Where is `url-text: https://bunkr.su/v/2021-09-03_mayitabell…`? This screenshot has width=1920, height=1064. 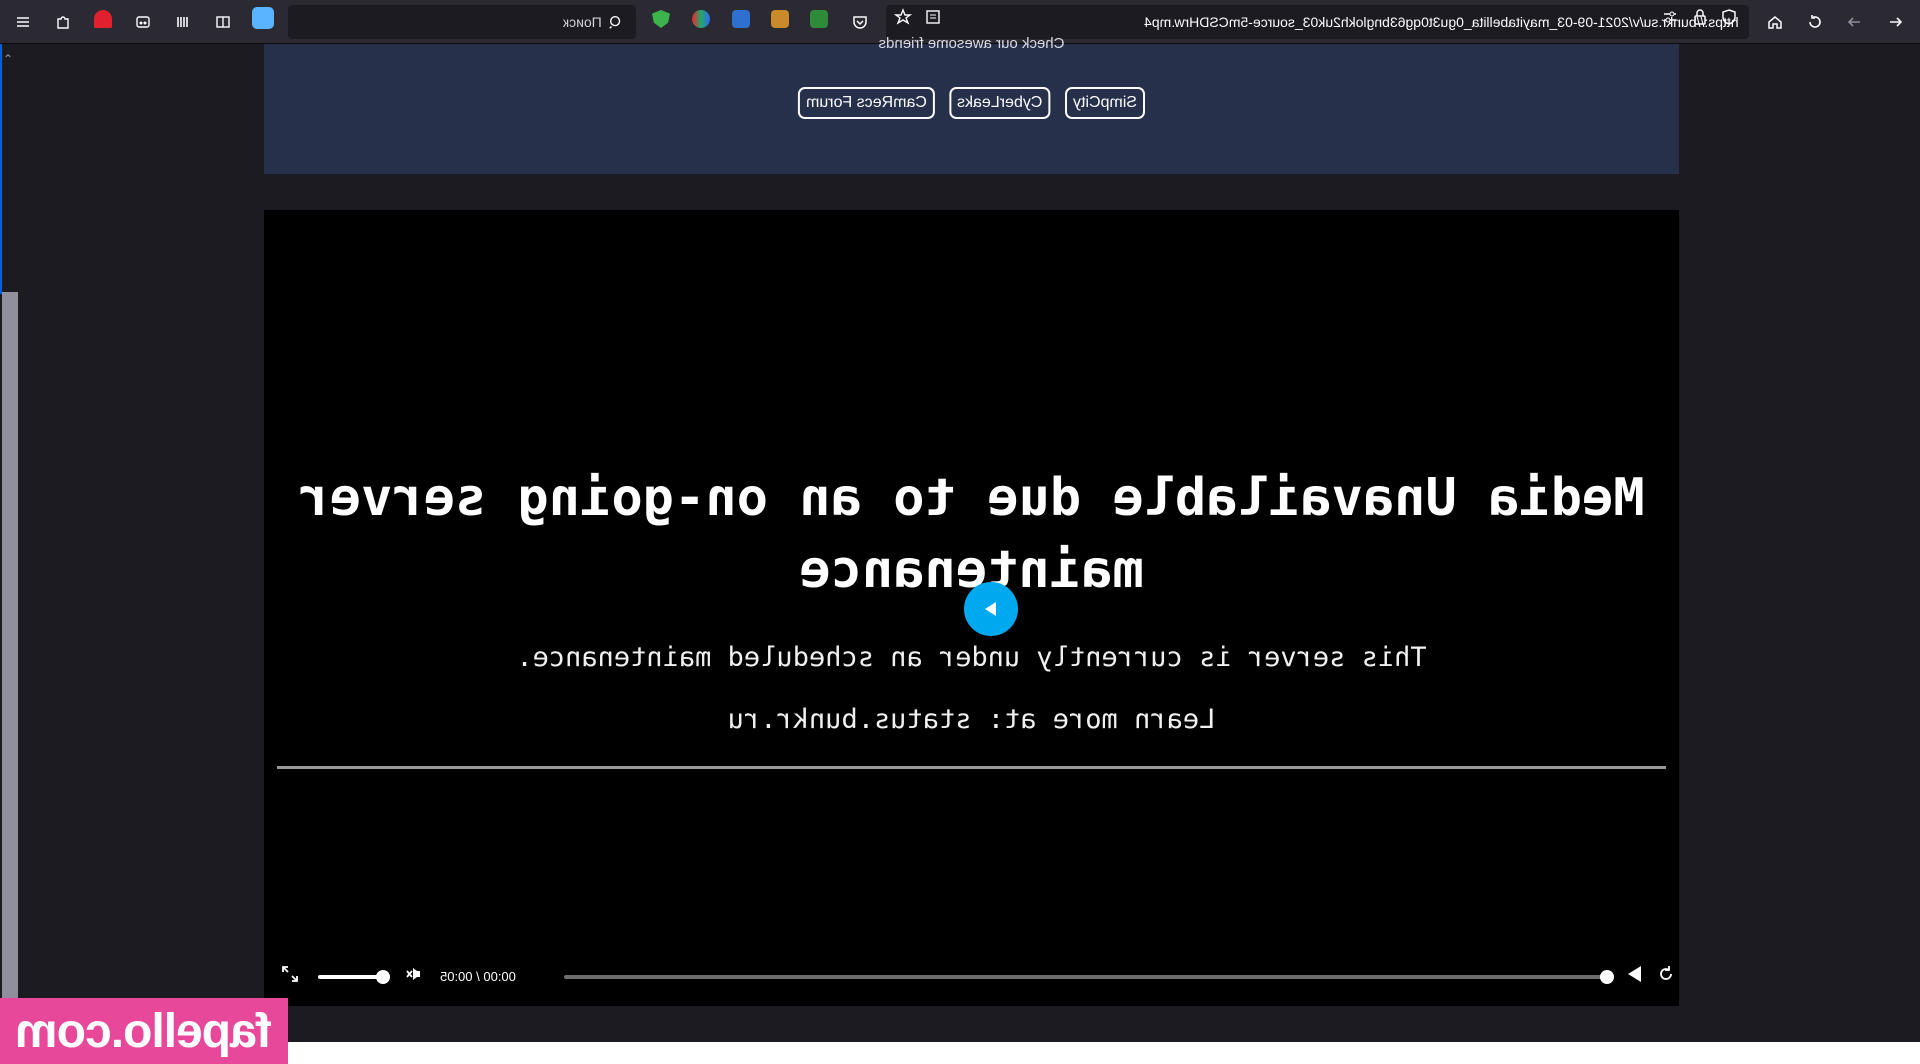 url-text: https://bunkr.su/v/2021-09-03_mayitabell… is located at coordinates (1441, 22).